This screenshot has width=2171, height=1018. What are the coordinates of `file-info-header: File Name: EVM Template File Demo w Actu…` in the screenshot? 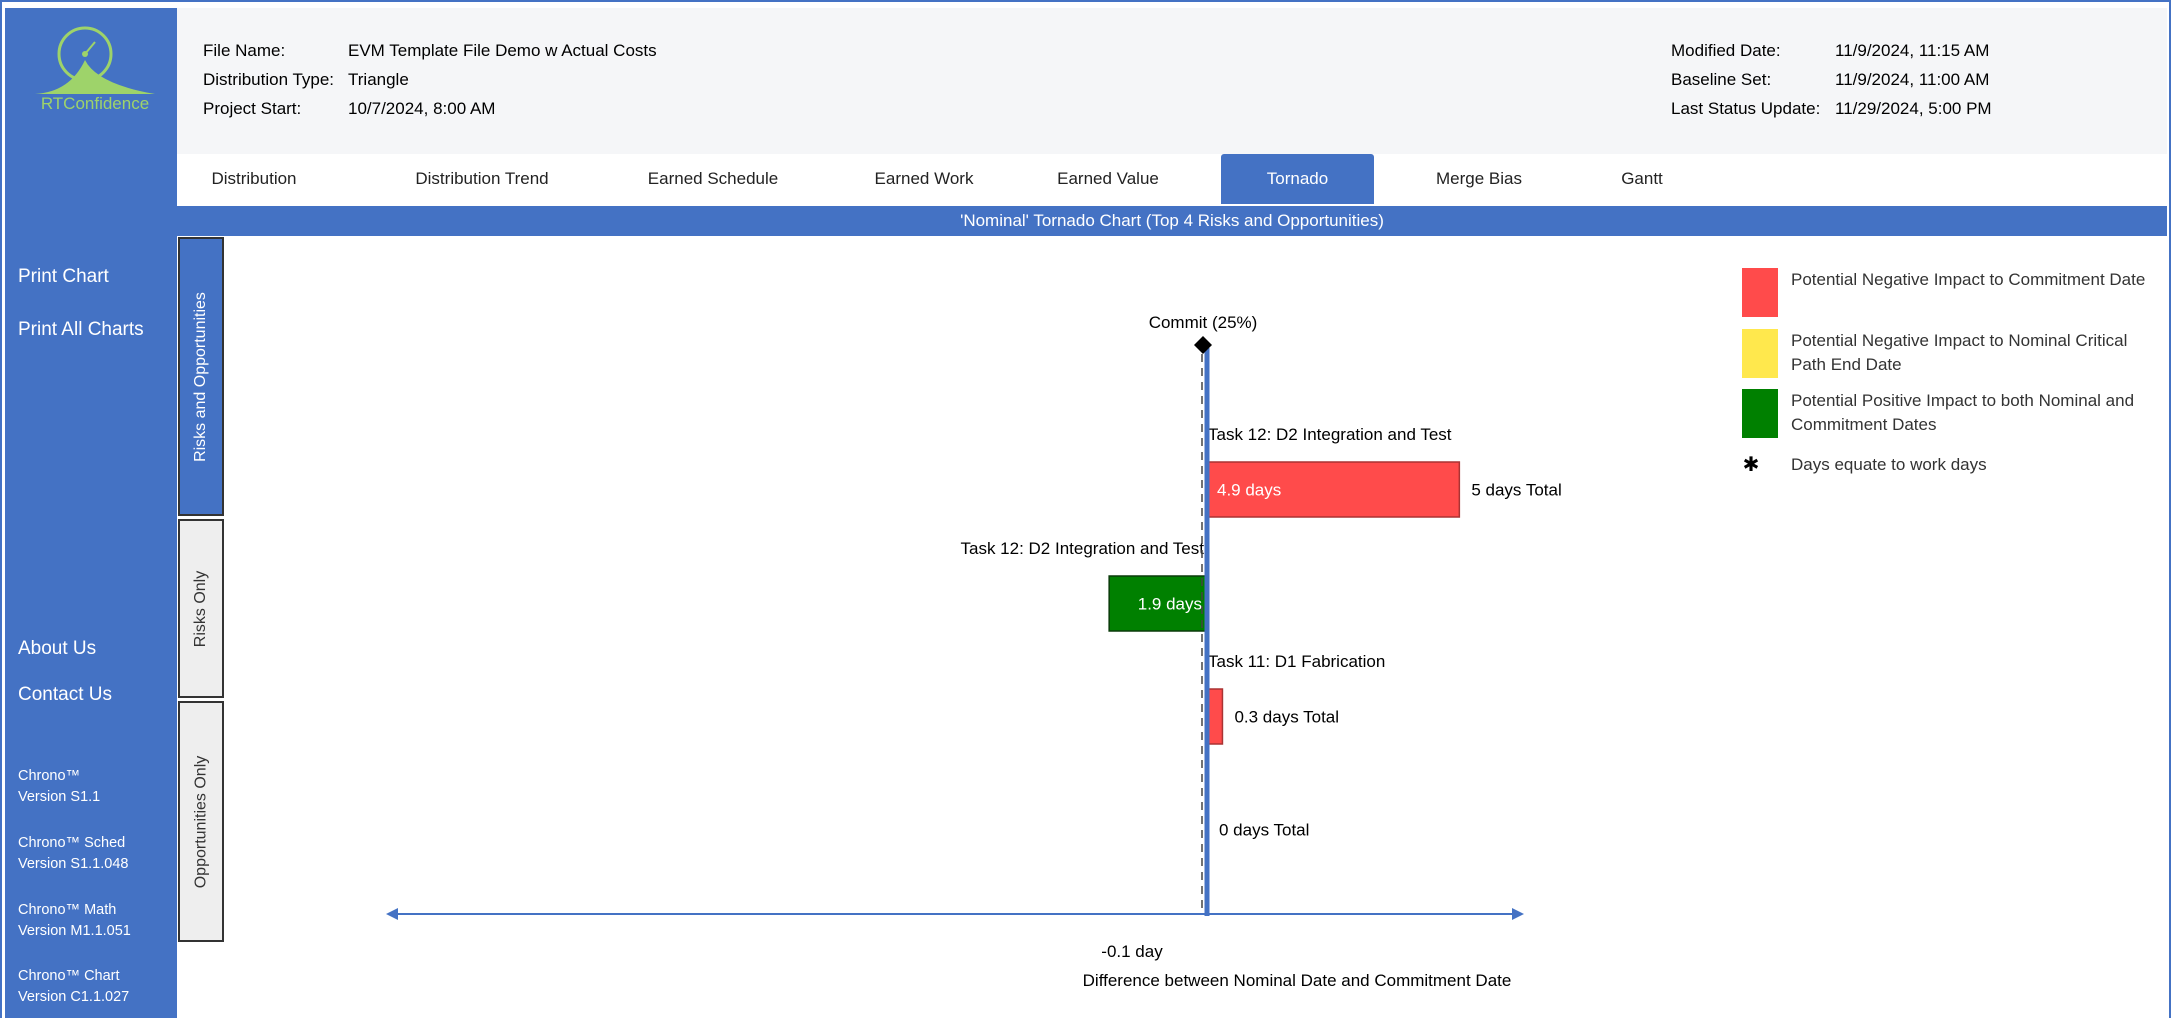 It's located at (1172, 81).